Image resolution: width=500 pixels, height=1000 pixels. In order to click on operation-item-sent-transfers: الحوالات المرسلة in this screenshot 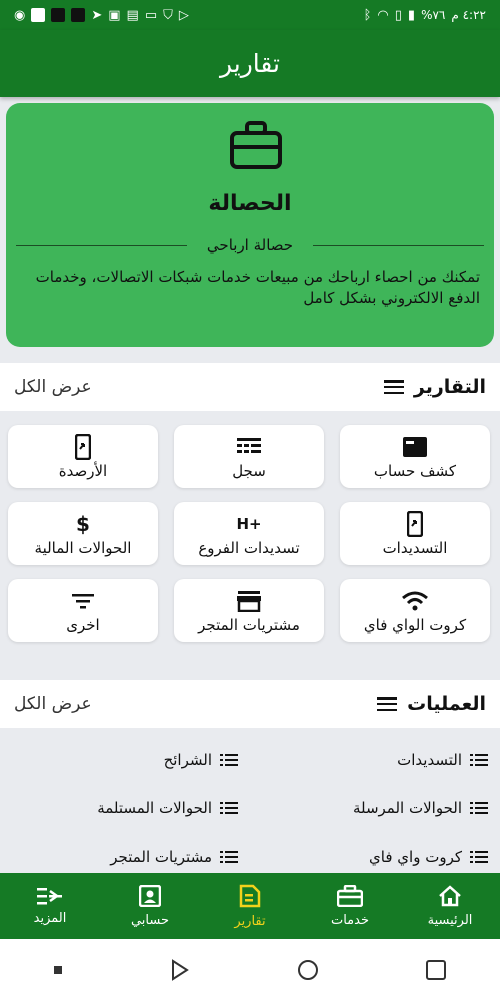, I will do `click(420, 808)`.